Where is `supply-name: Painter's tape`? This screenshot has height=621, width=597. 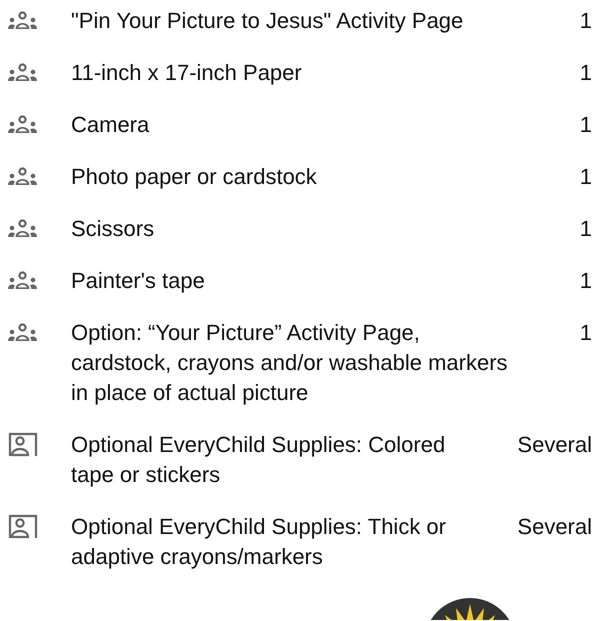
supply-name: Painter's tape is located at coordinates (138, 281).